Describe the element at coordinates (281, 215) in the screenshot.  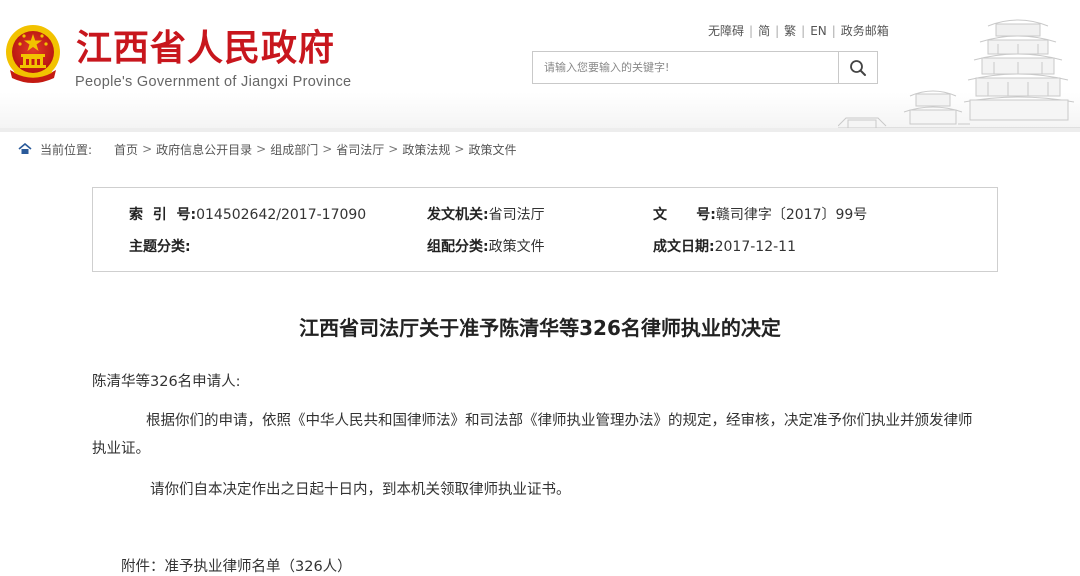
I see `meta-index-no-value: 014502642/2017-17090` at that location.